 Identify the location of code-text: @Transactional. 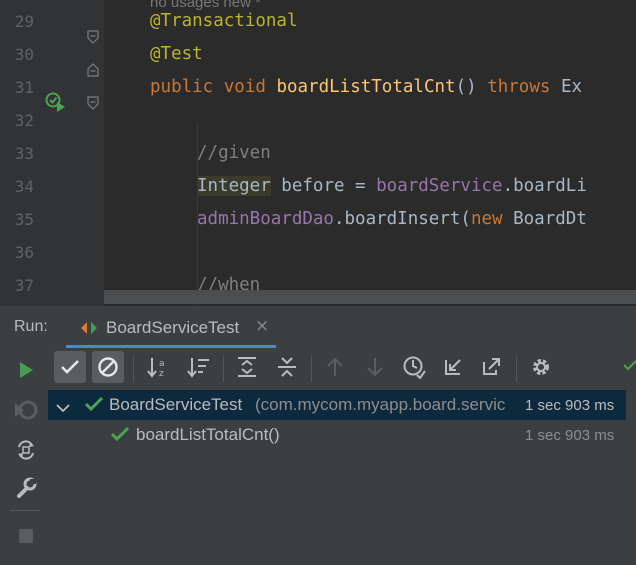
(224, 21).